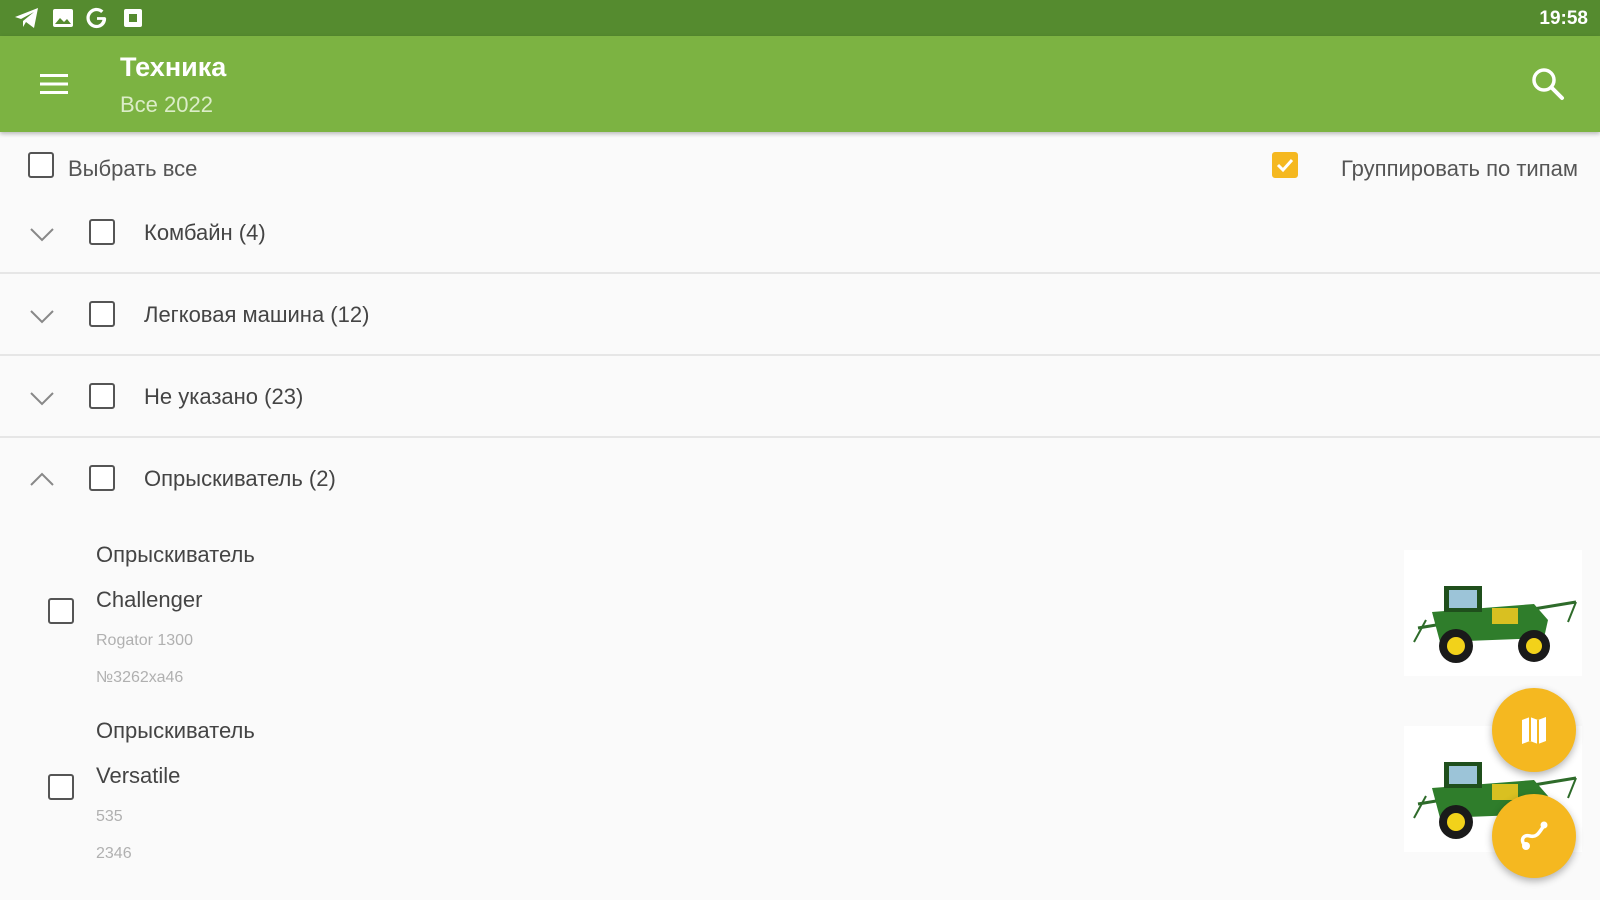 The image size is (1600, 900). I want to click on group-row-combine: Комбайн (4), so click(800, 233).